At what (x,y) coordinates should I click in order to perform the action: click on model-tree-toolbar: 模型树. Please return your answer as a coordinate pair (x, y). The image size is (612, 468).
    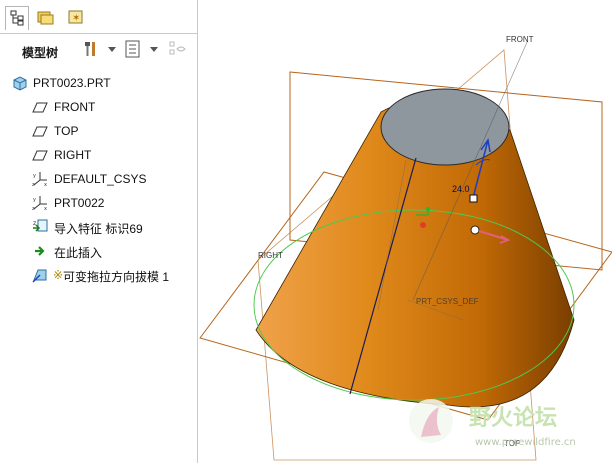
    Looking at the image, I should click on (98, 50).